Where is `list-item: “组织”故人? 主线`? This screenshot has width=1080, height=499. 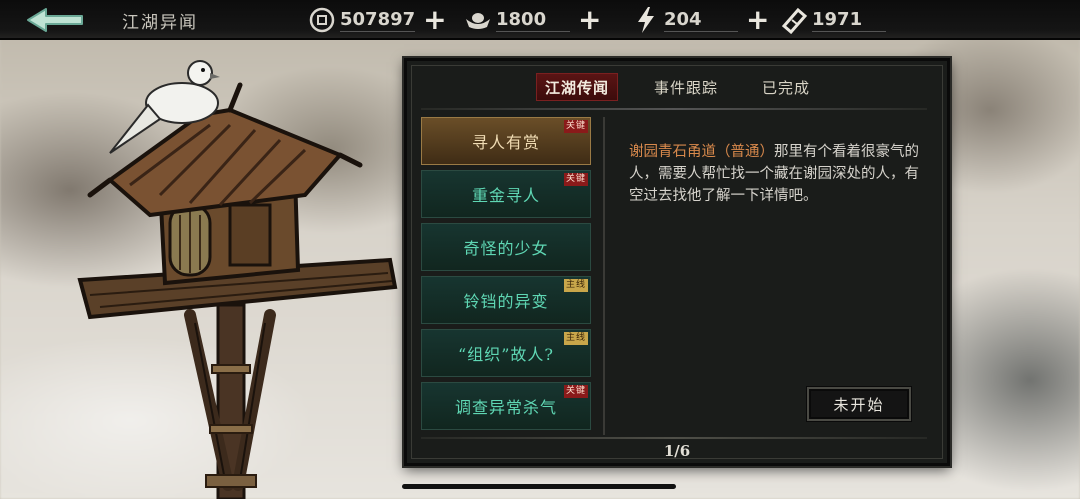 list-item: “组织”故人? 主线 is located at coordinates (506, 353).